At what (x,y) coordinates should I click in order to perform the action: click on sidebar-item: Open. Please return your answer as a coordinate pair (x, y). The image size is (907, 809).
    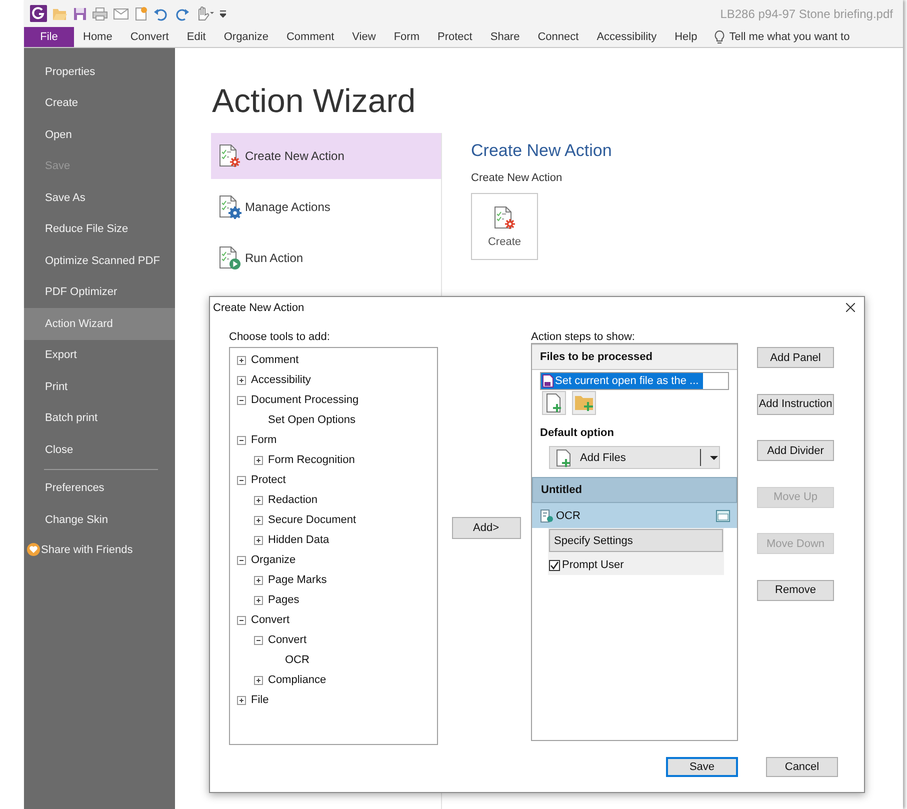
    Looking at the image, I should click on (99, 134).